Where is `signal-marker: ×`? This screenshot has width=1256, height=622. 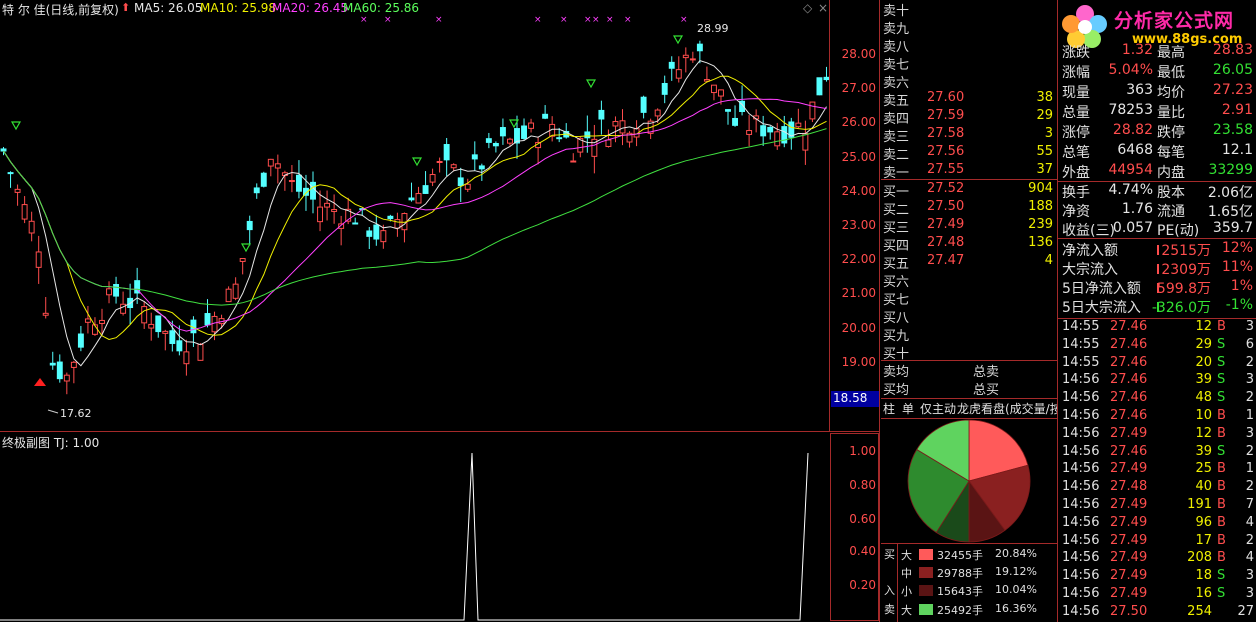
signal-marker: × is located at coordinates (596, 20).